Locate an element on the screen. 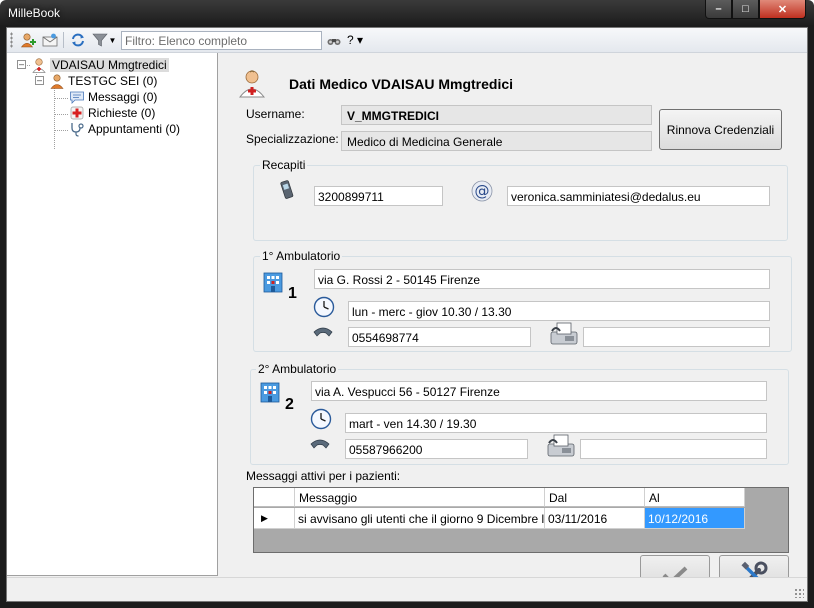 The height and width of the screenshot is (608, 814). page-title: Dati Medico VDAISAU Mmgtredici is located at coordinates (401, 84).